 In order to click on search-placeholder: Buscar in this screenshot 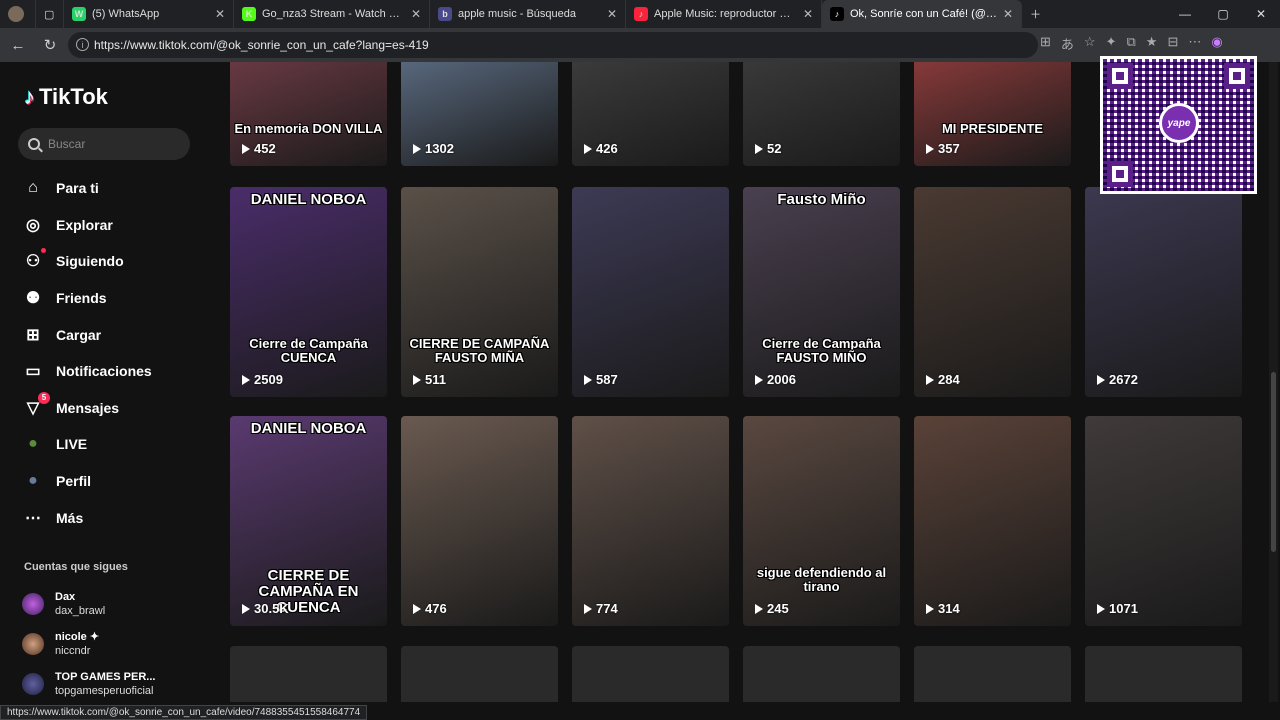, I will do `click(67, 144)`.